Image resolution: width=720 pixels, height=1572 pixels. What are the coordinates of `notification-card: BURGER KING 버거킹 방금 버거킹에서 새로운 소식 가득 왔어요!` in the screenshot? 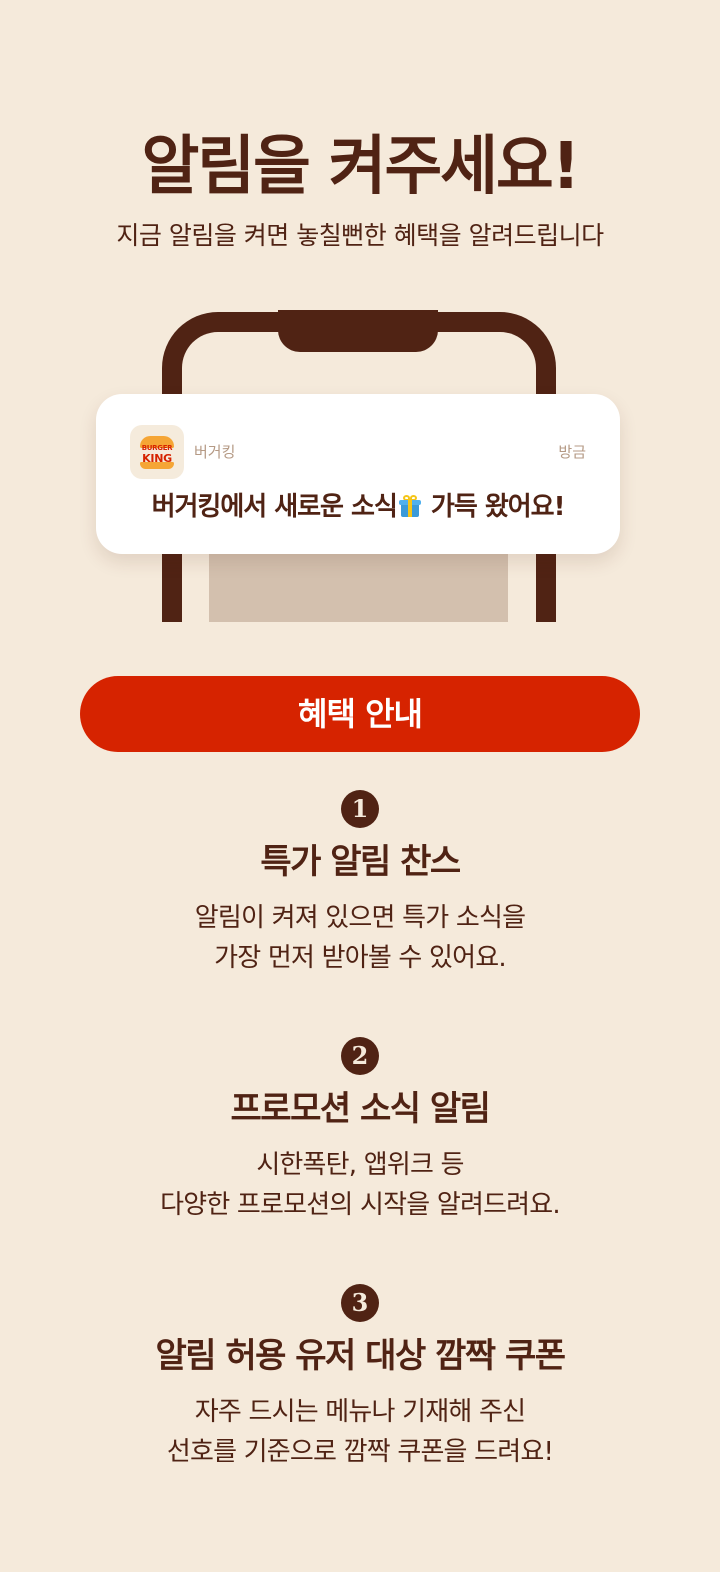 It's located at (358, 474).